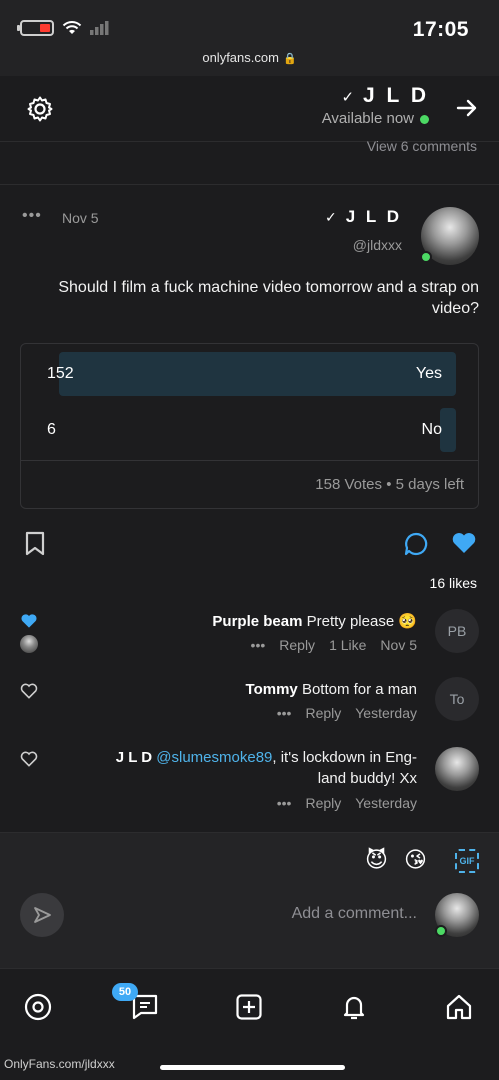 This screenshot has height=1080, width=499. I want to click on poll: Yes 152 No 6 158 Votes • 5 days left, so click(249, 426).